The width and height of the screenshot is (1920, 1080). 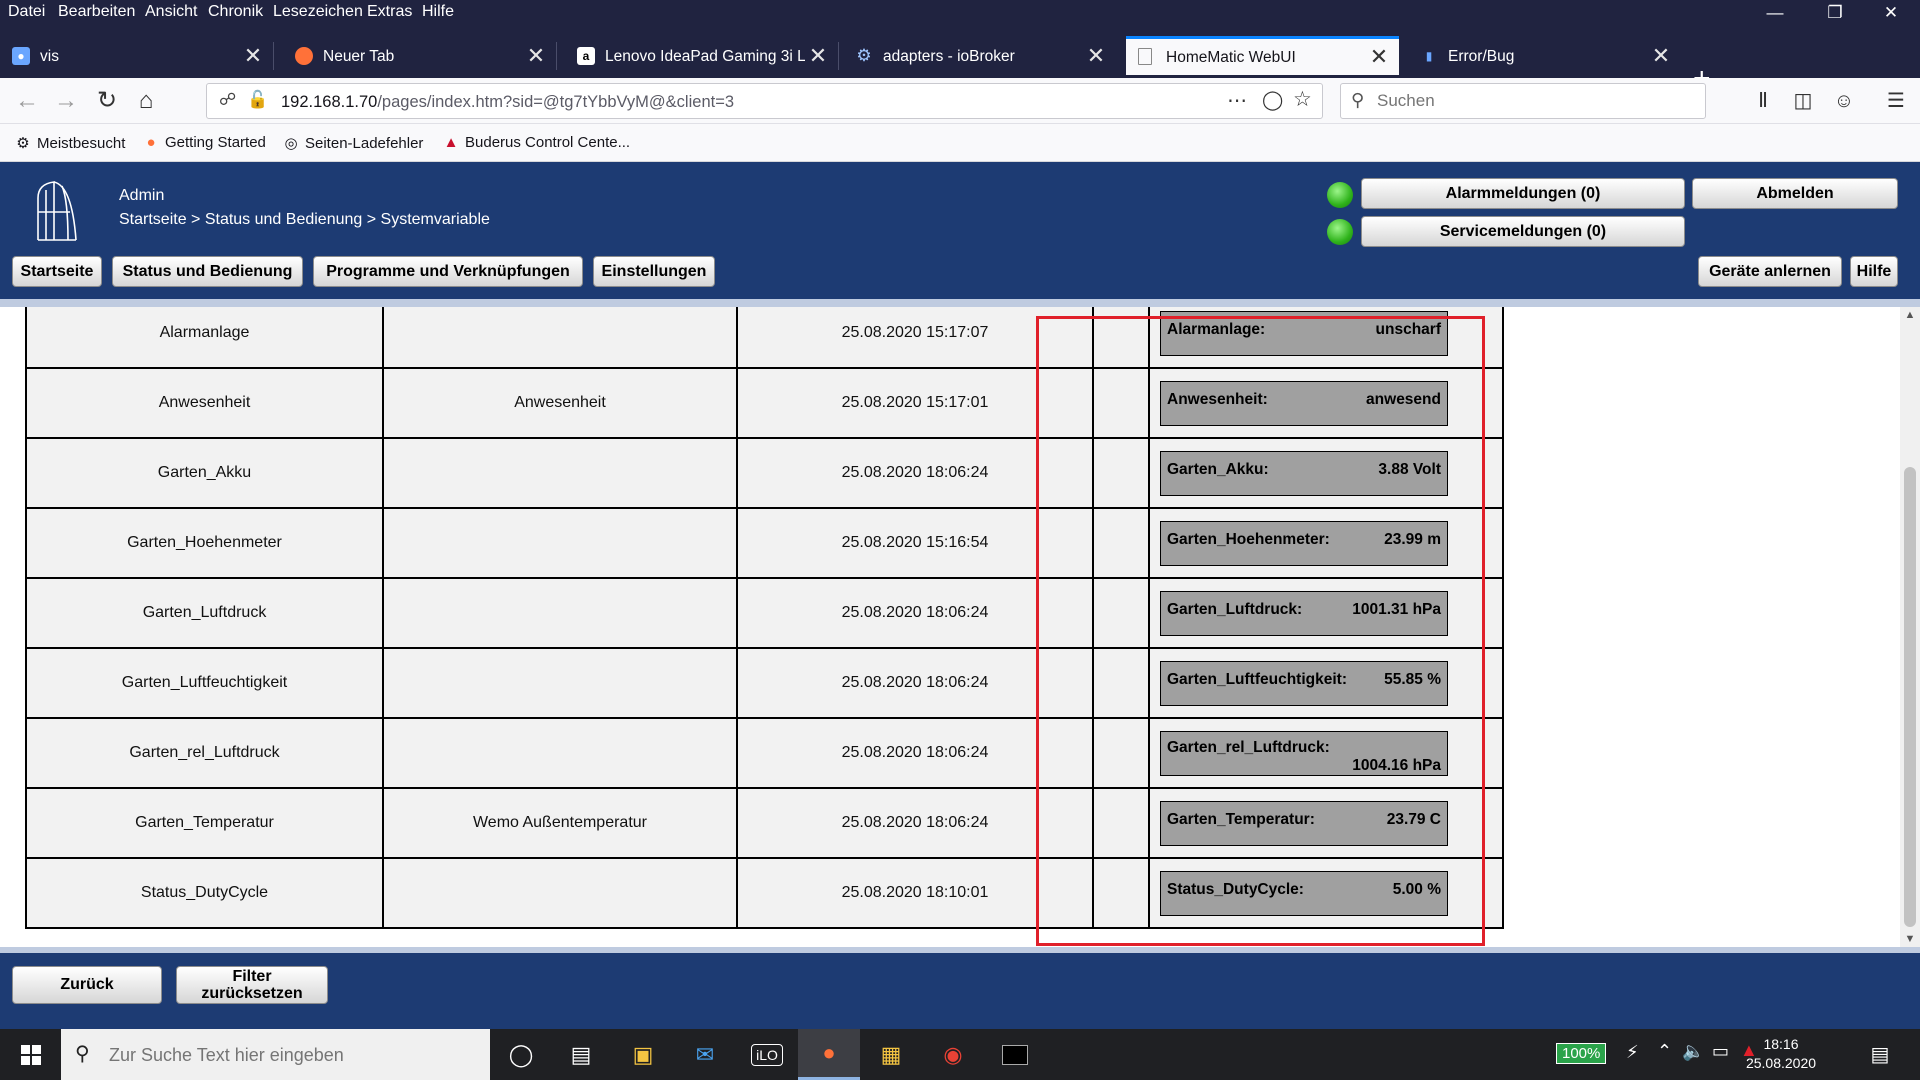 What do you see at coordinates (829, 1054) in the screenshot?
I see `firefox-taskbar-icon: ●` at bounding box center [829, 1054].